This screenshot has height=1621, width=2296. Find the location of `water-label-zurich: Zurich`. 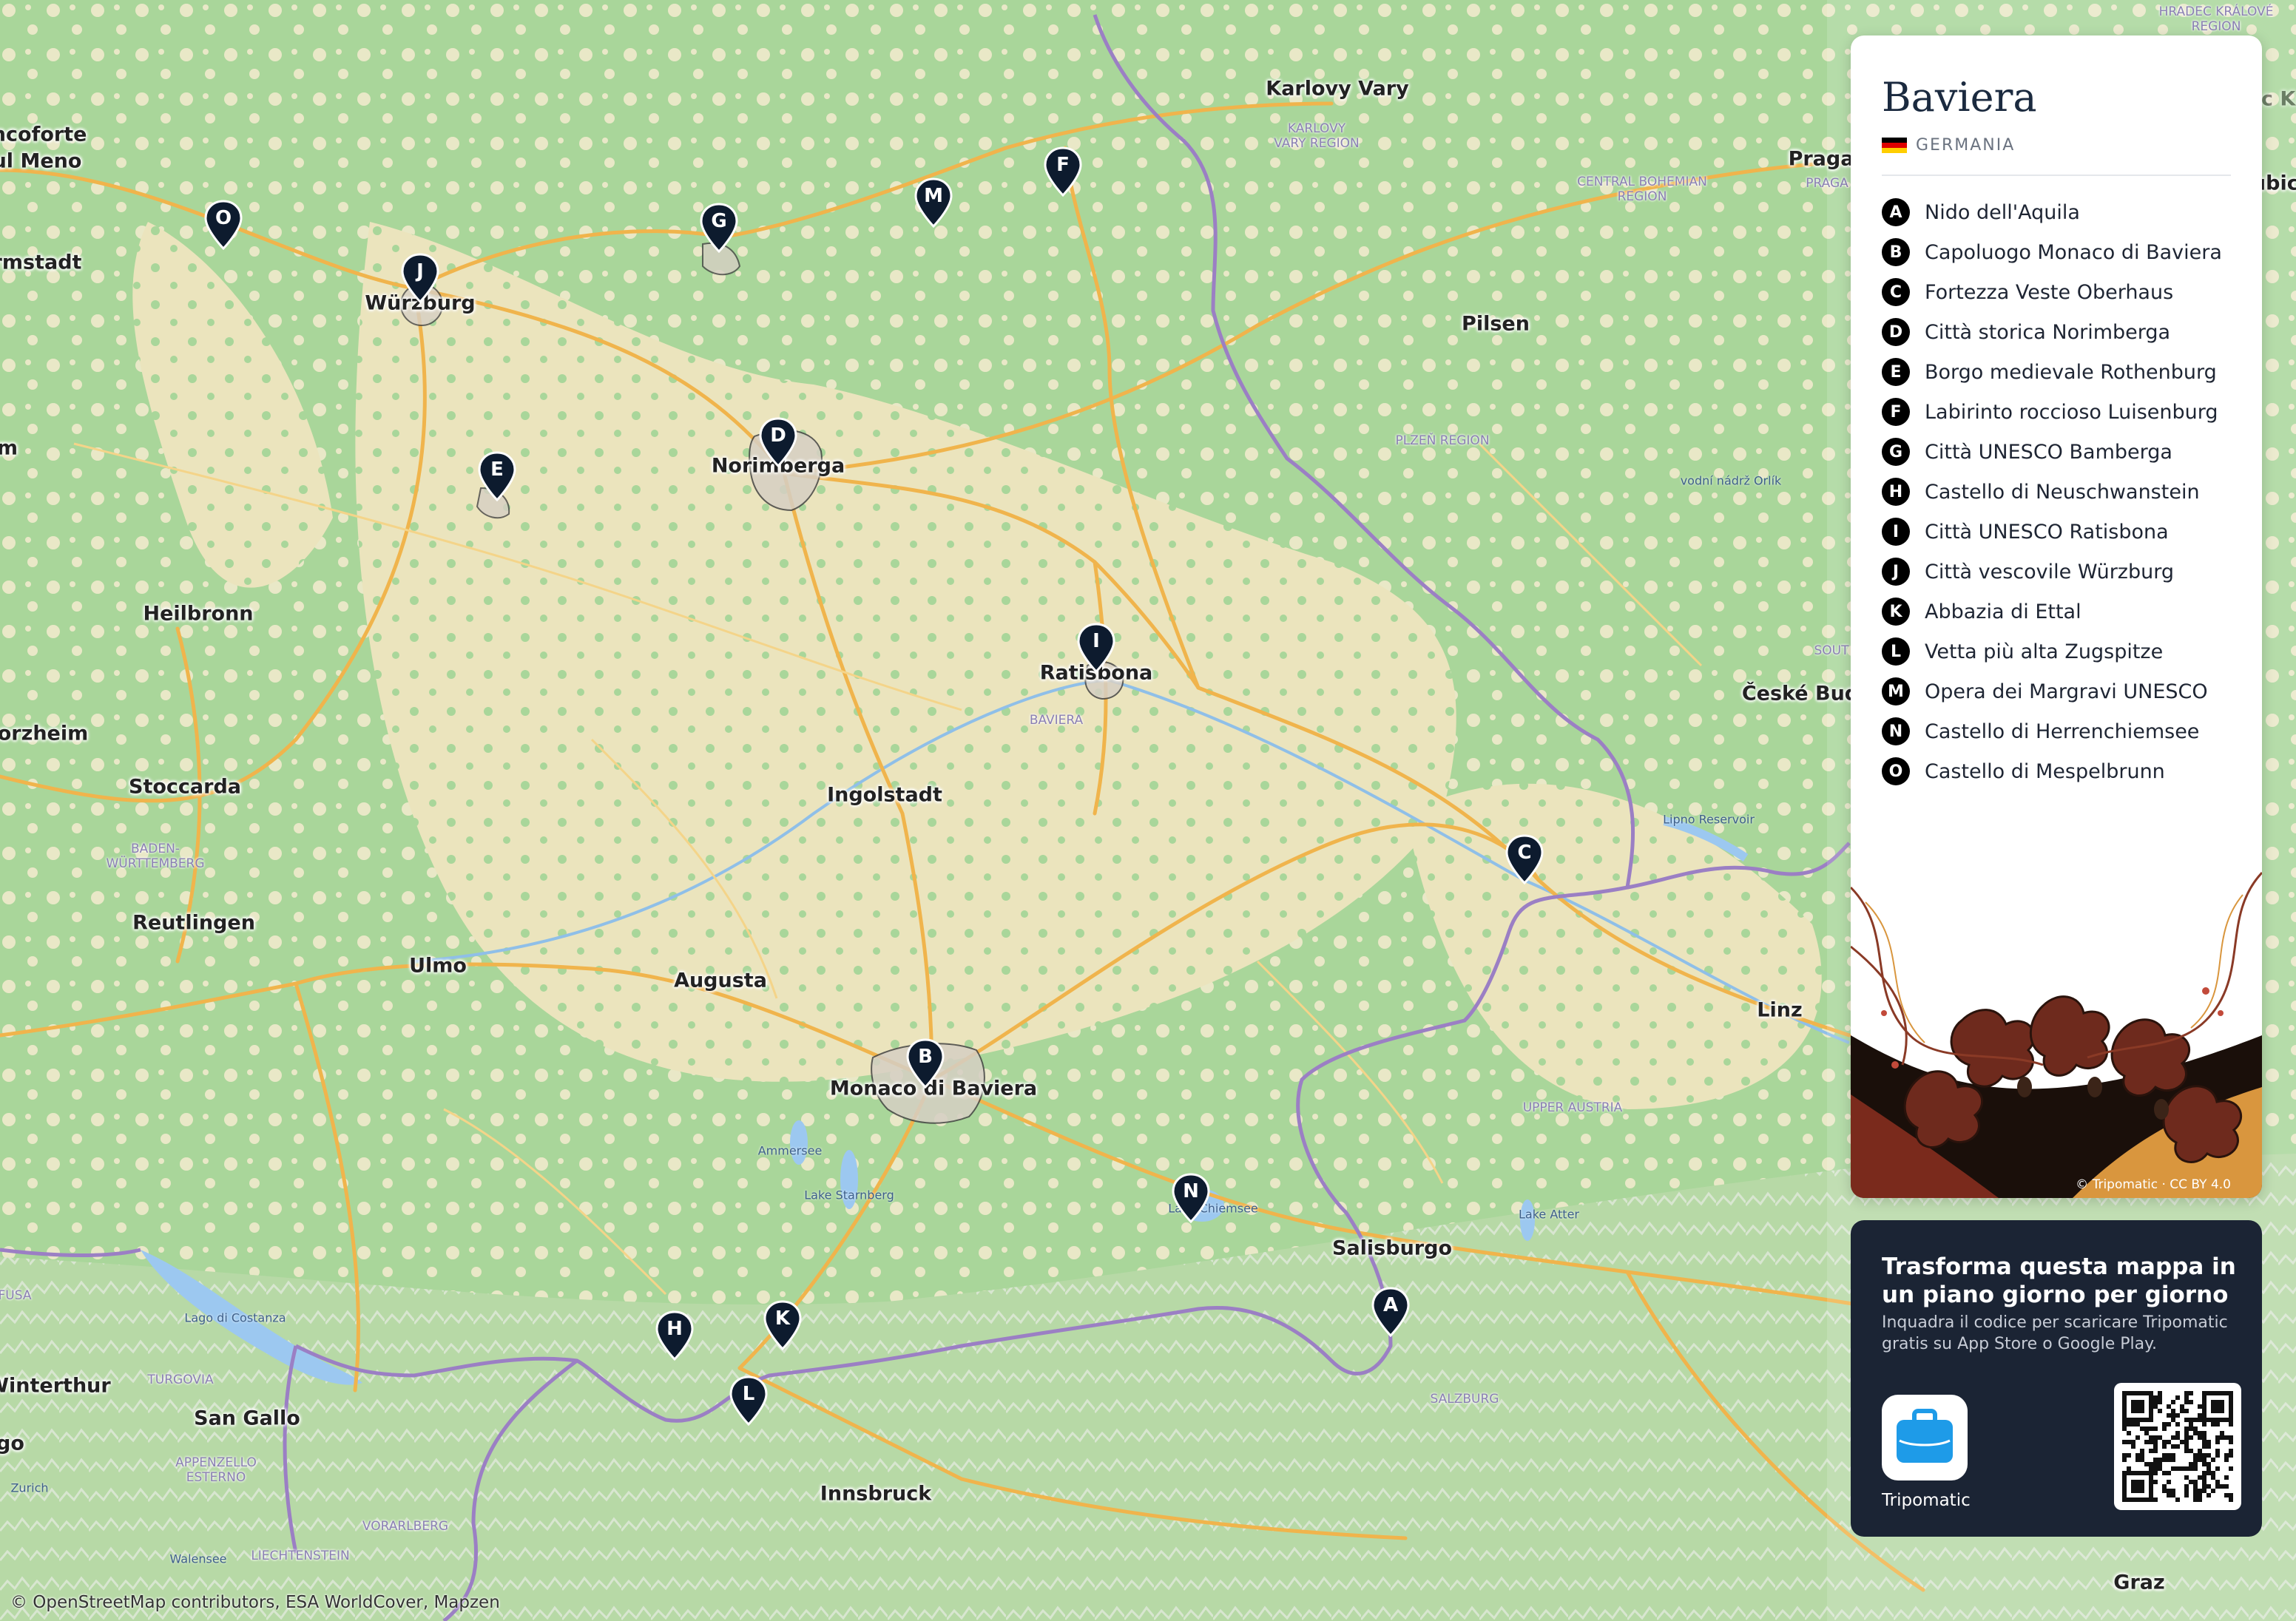

water-label-zurich: Zurich is located at coordinates (30, 1488).